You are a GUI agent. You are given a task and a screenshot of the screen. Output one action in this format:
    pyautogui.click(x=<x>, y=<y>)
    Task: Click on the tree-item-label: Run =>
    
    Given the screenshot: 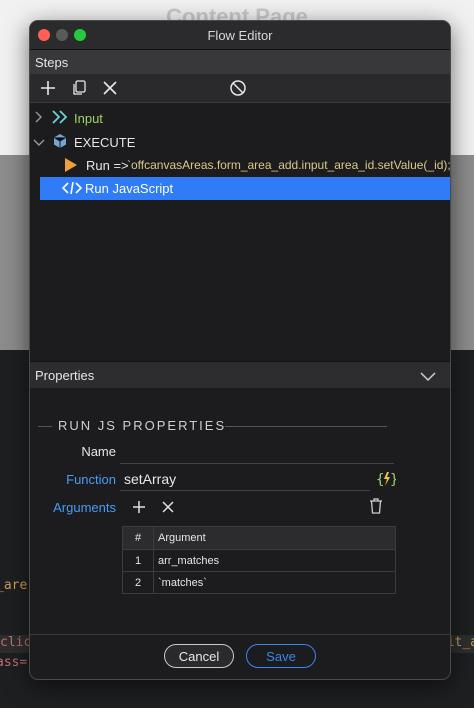 What is the action you would take?
    pyautogui.click(x=107, y=165)
    